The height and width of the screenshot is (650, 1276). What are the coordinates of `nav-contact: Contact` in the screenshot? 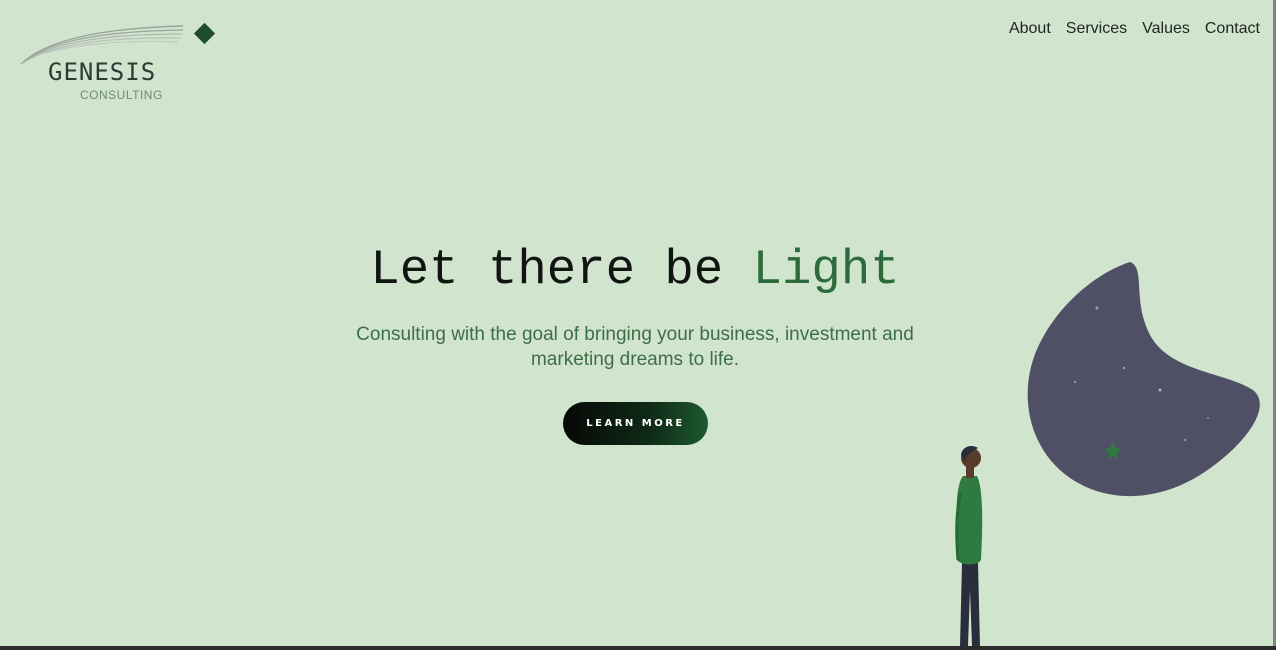 It's located at (1232, 29).